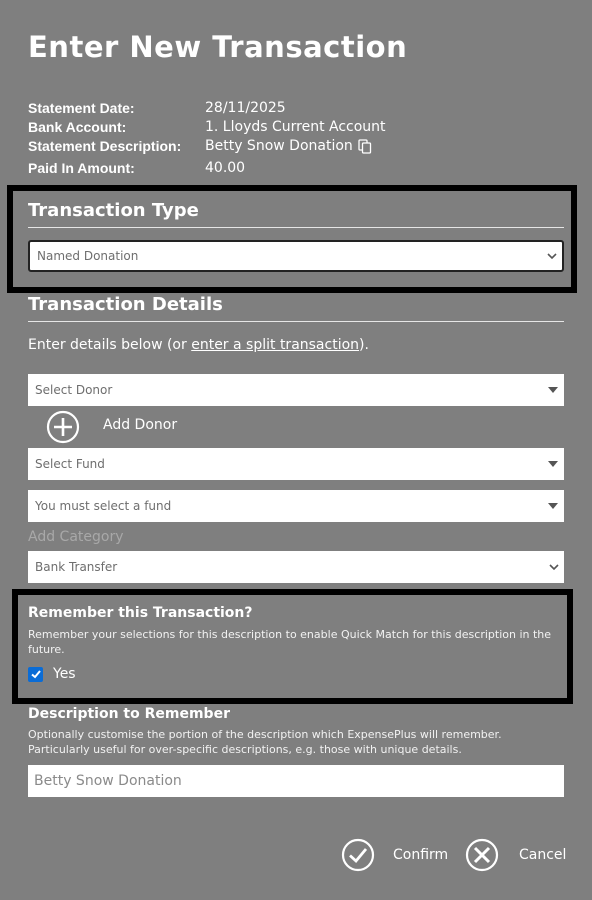 This screenshot has width=592, height=900. What do you see at coordinates (515, 855) in the screenshot?
I see `cancel-button: Cancel` at bounding box center [515, 855].